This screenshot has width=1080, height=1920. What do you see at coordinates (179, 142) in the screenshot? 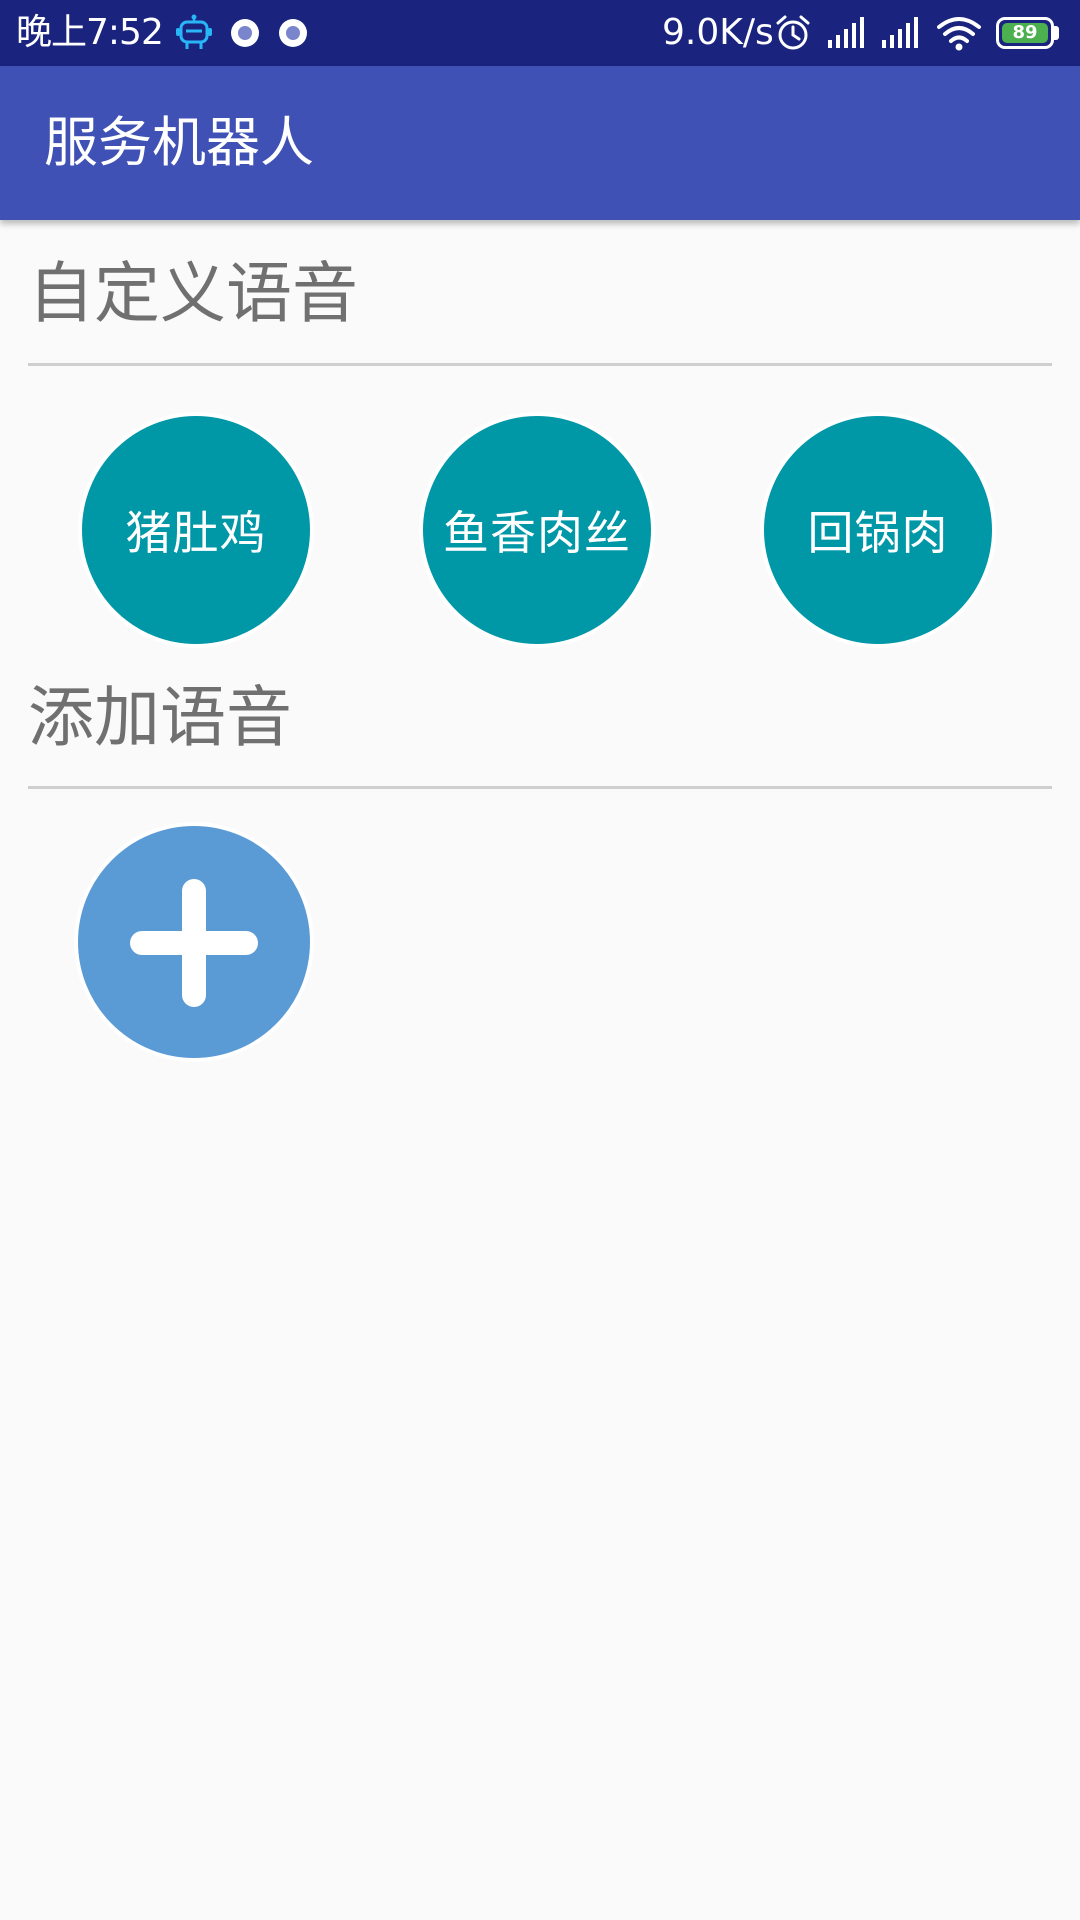
I see `app-title: 服务机器人` at bounding box center [179, 142].